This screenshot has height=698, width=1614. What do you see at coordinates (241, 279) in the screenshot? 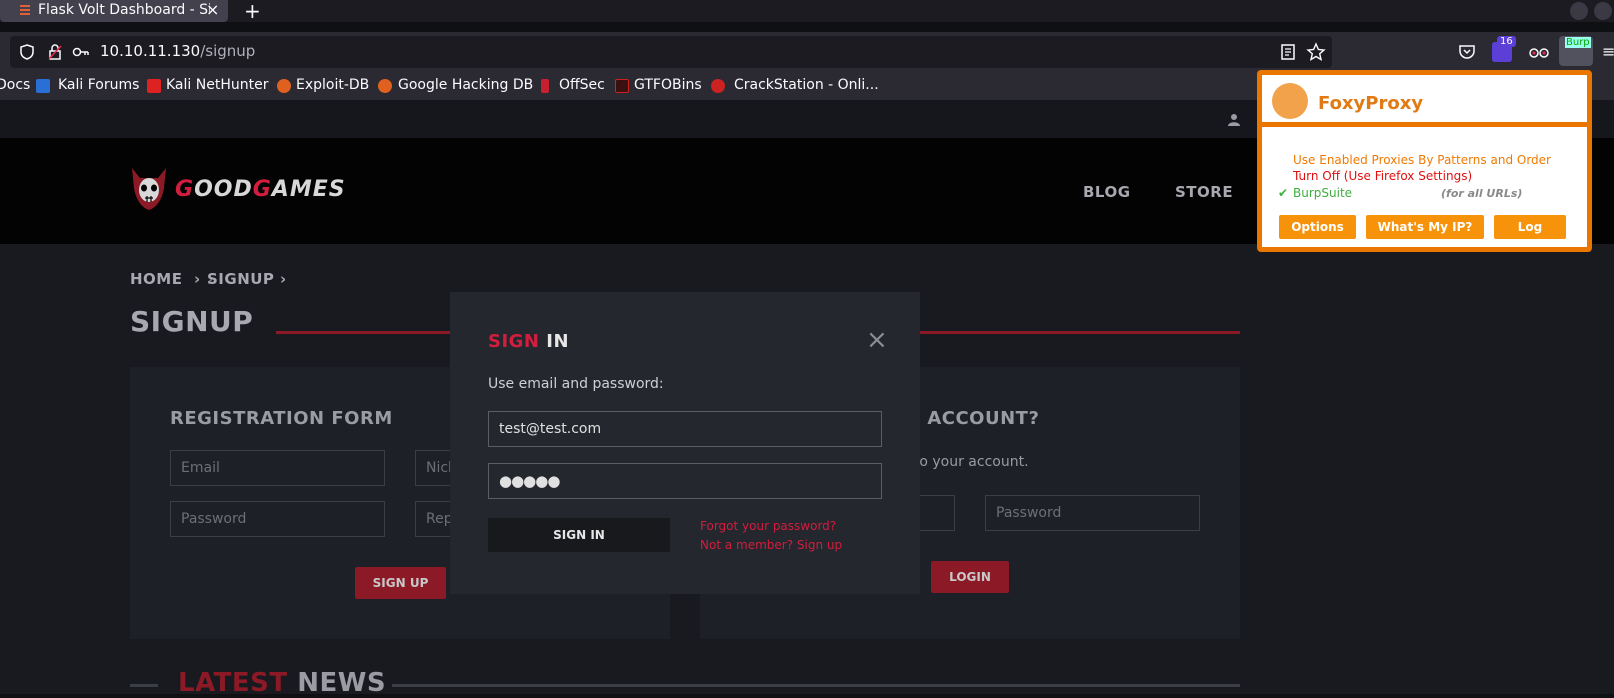
I see `breadcrumb-current: SIGNUP` at bounding box center [241, 279].